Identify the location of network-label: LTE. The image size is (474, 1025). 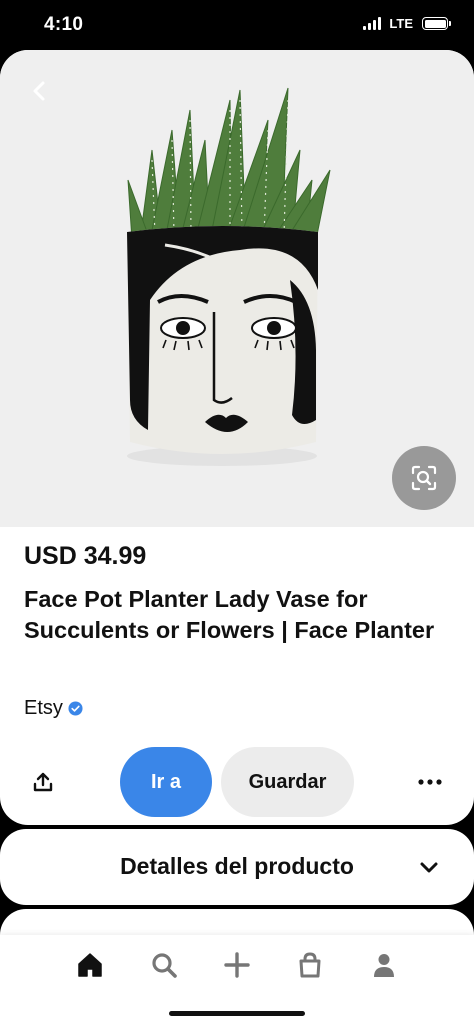
(401, 23).